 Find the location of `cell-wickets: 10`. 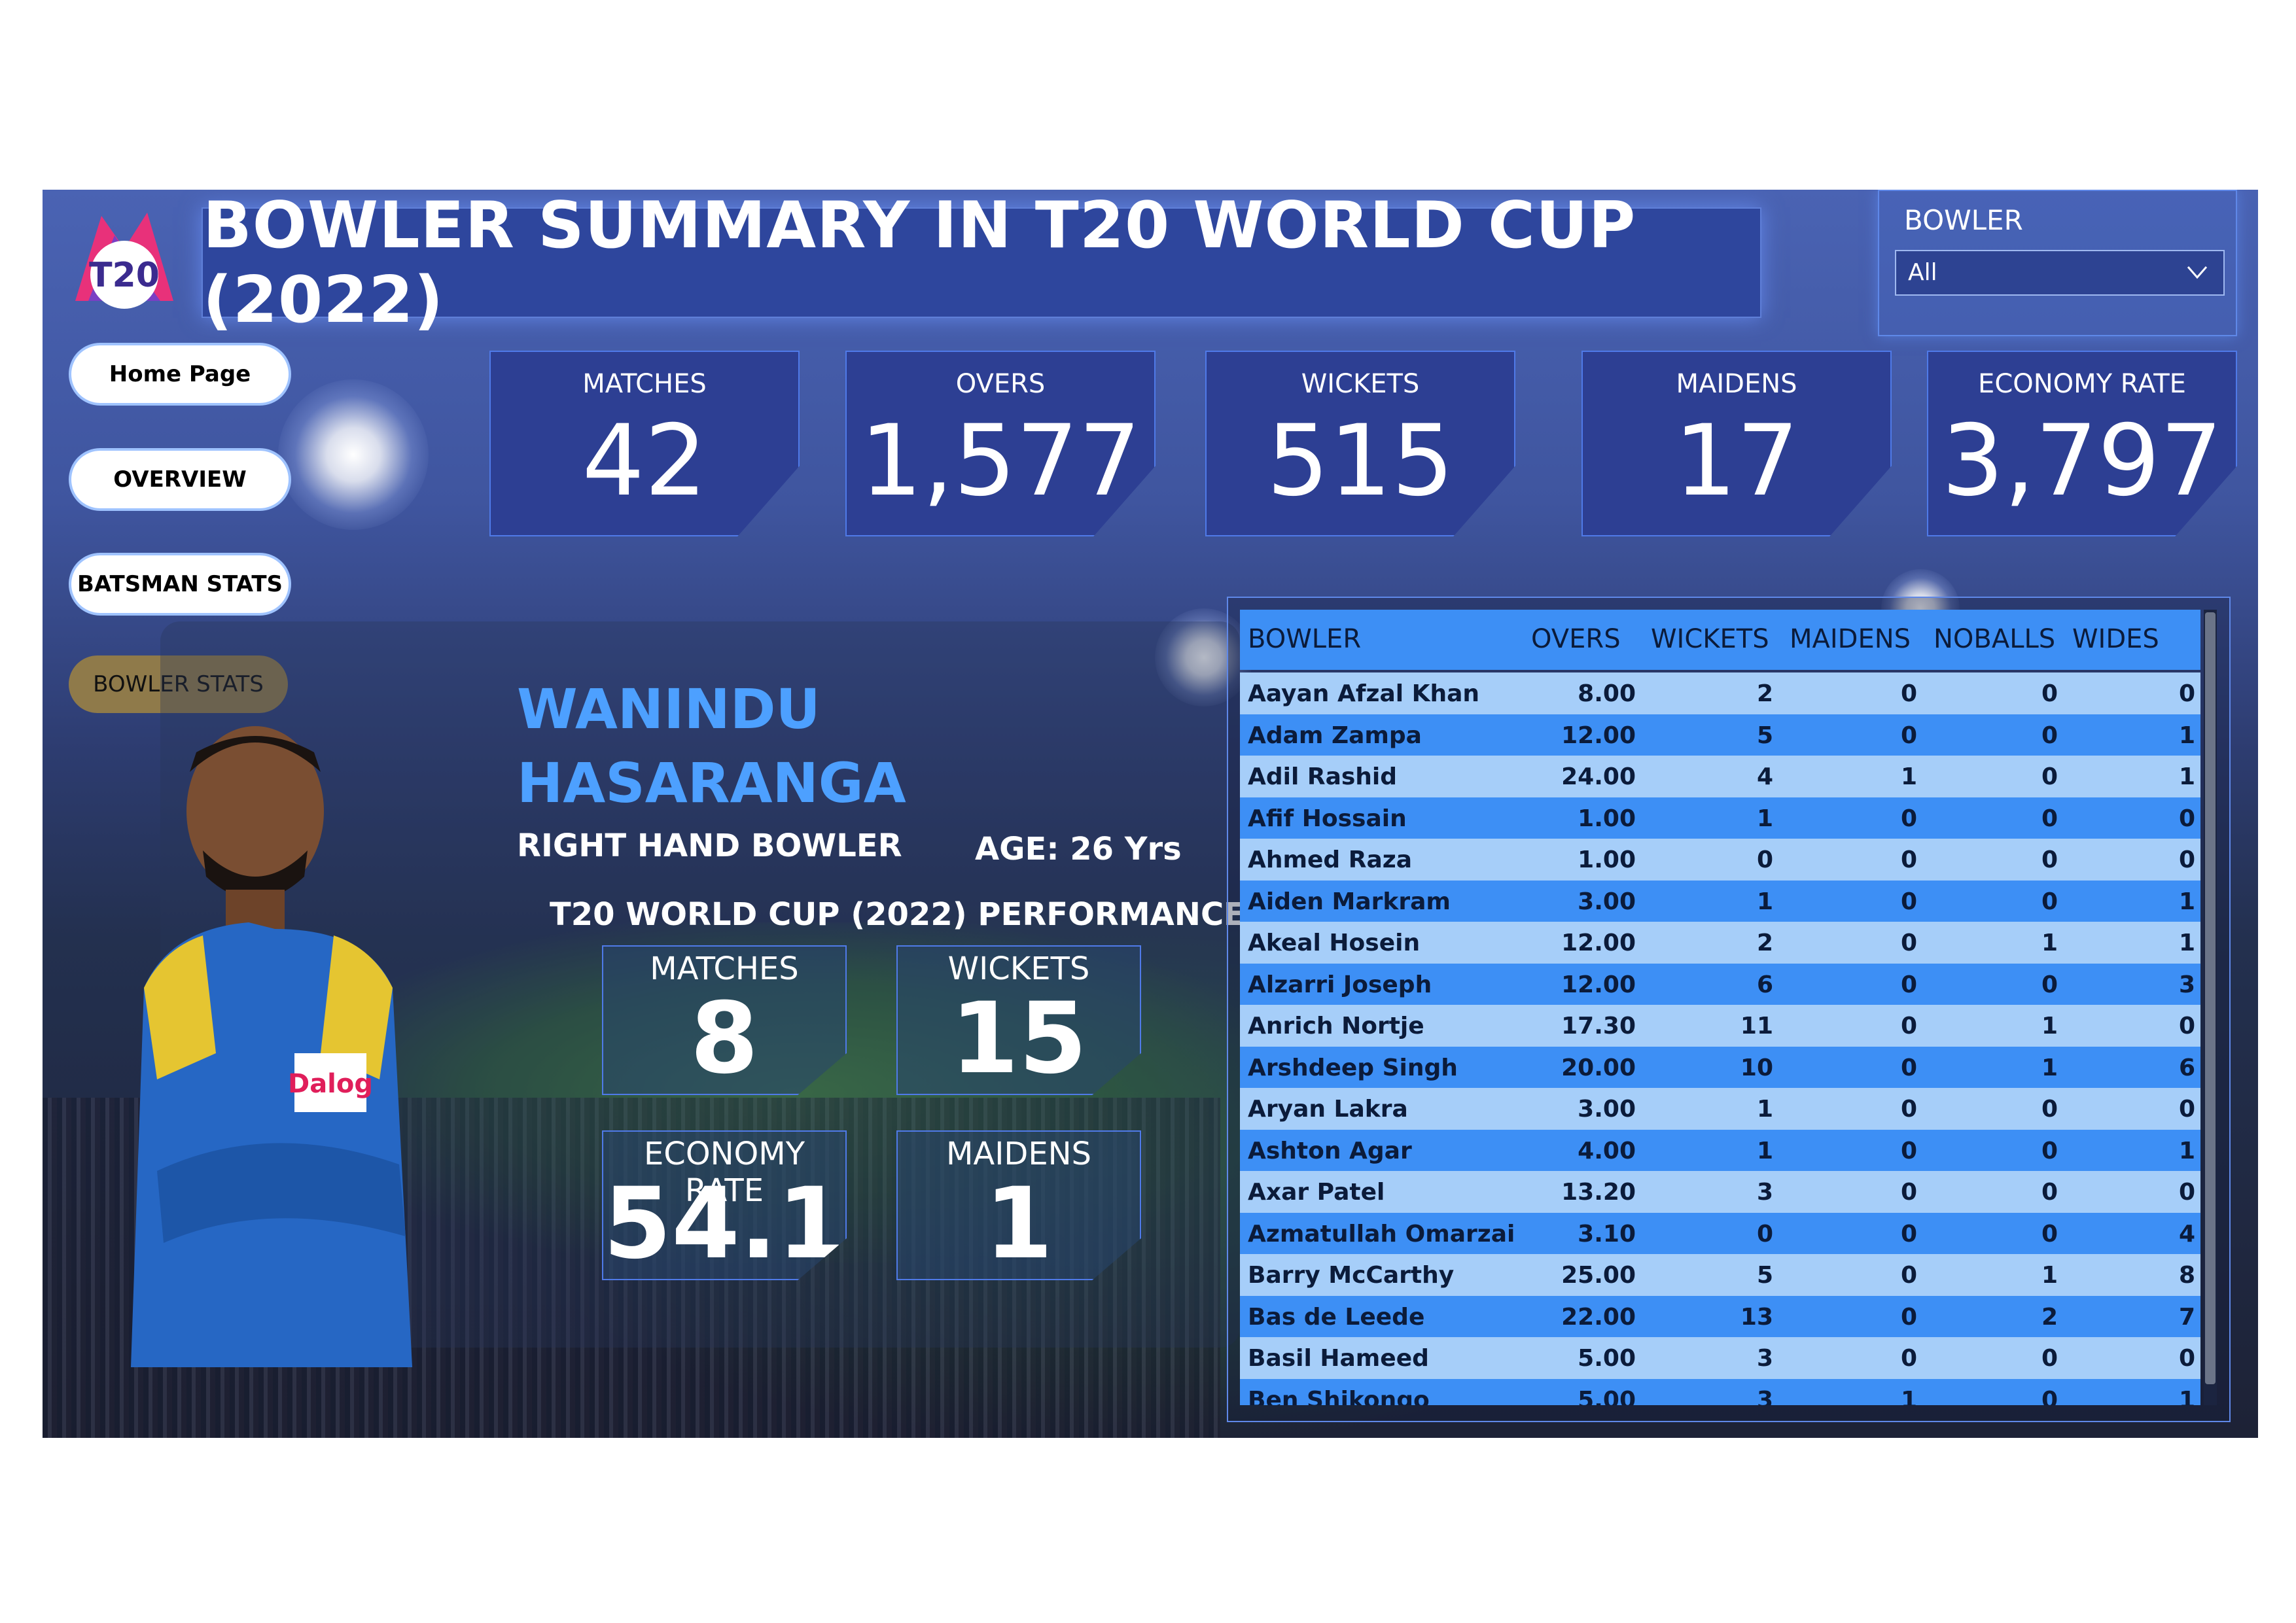

cell-wickets: 10 is located at coordinates (1756, 1067).